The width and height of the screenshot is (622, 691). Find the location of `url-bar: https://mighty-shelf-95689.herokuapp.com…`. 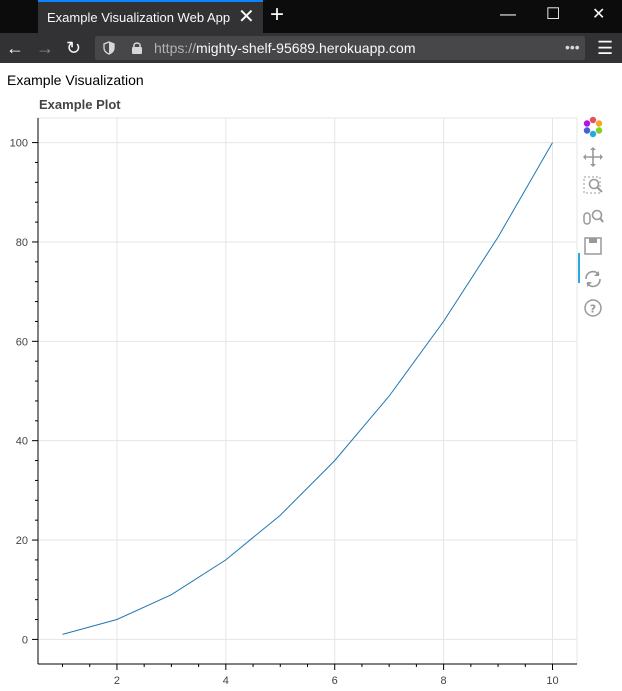

url-bar: https://mighty-shelf-95689.herokuapp.com… is located at coordinates (340, 48).